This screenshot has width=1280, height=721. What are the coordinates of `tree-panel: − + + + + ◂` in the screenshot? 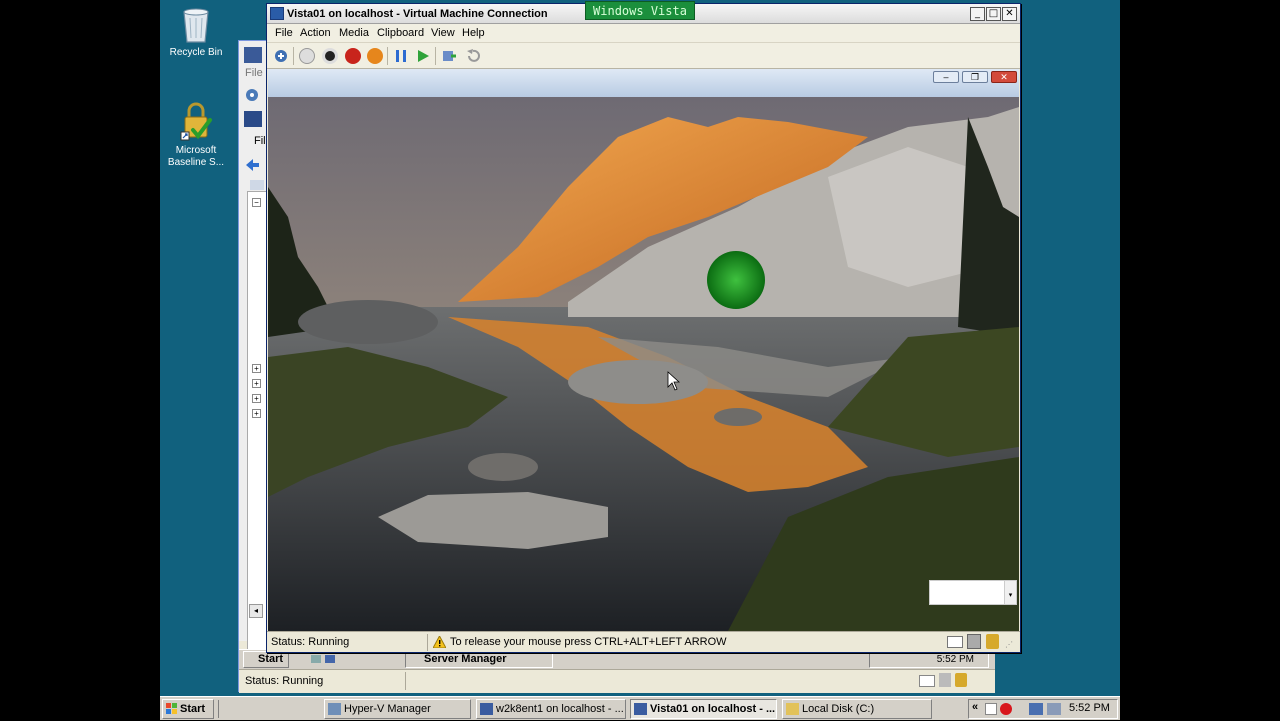 It's located at (257, 420).